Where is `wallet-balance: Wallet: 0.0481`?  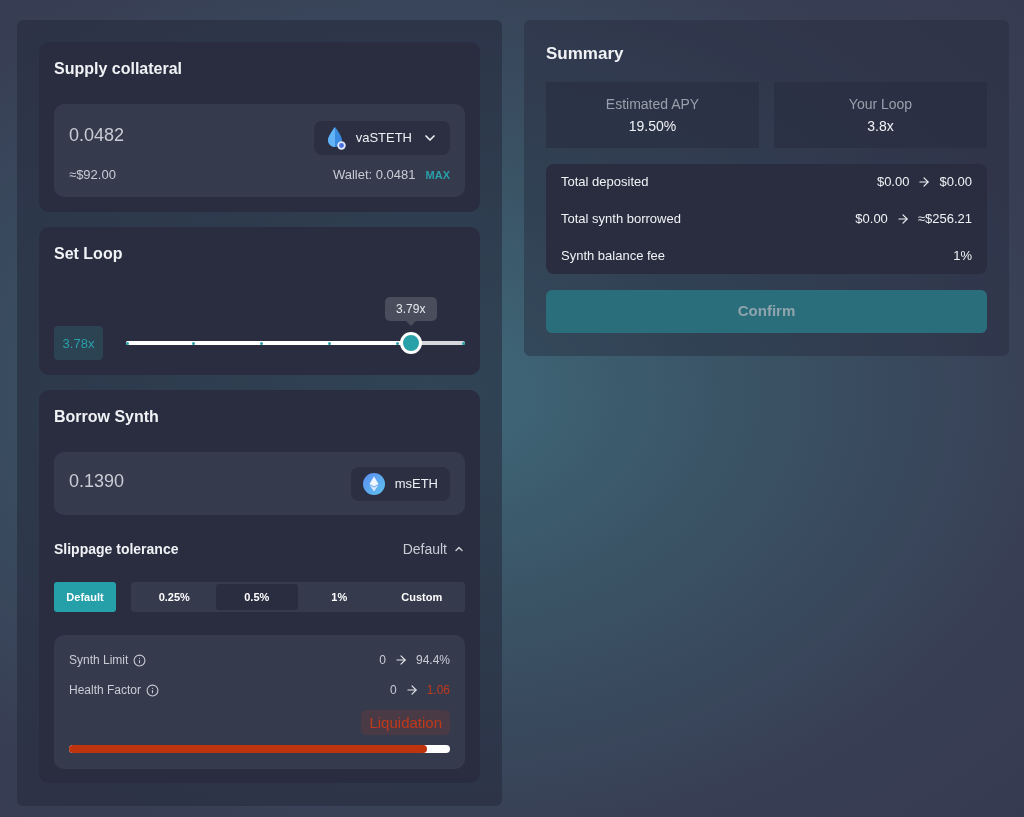 wallet-balance: Wallet: 0.0481 is located at coordinates (374, 175).